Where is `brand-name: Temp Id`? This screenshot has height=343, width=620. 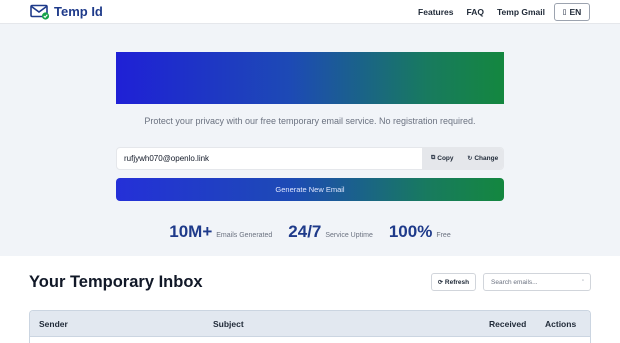
brand-name: Temp Id is located at coordinates (78, 11).